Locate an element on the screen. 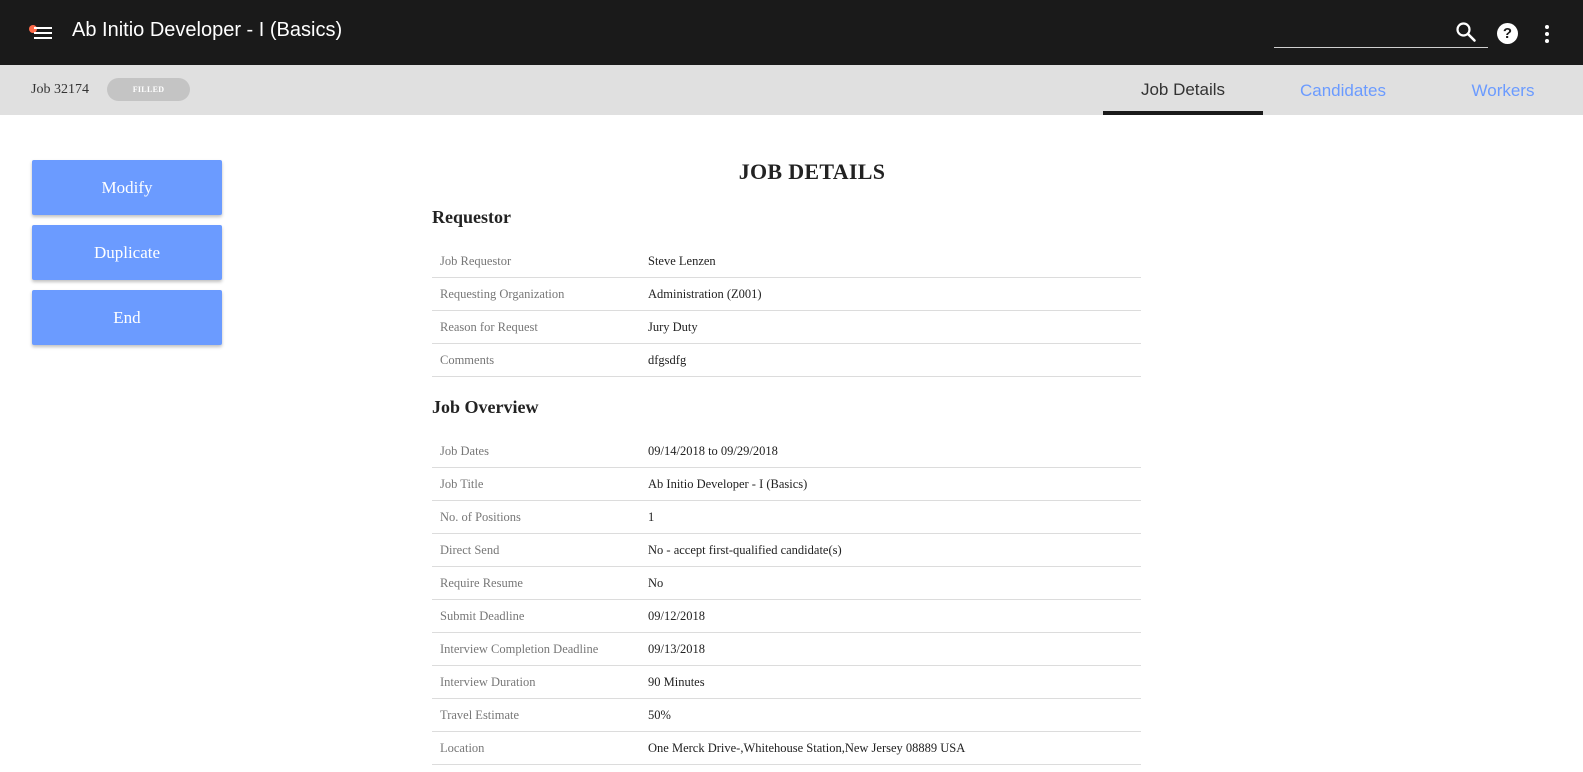  app-title: Ab Initio Developer - I (Basics) is located at coordinates (207, 30).